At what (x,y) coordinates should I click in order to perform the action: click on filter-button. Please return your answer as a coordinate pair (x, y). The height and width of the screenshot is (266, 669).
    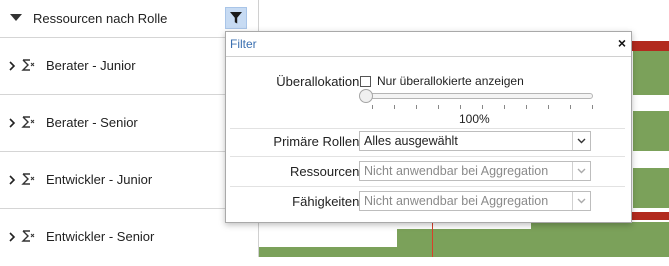
    Looking at the image, I should click on (236, 18).